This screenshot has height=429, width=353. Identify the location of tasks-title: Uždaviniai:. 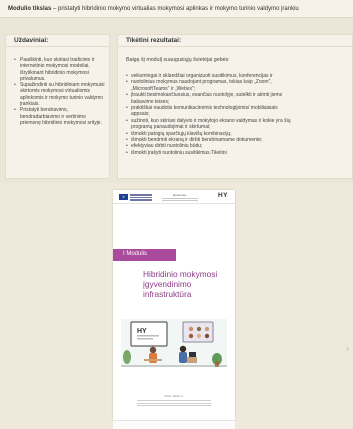
(57, 41).